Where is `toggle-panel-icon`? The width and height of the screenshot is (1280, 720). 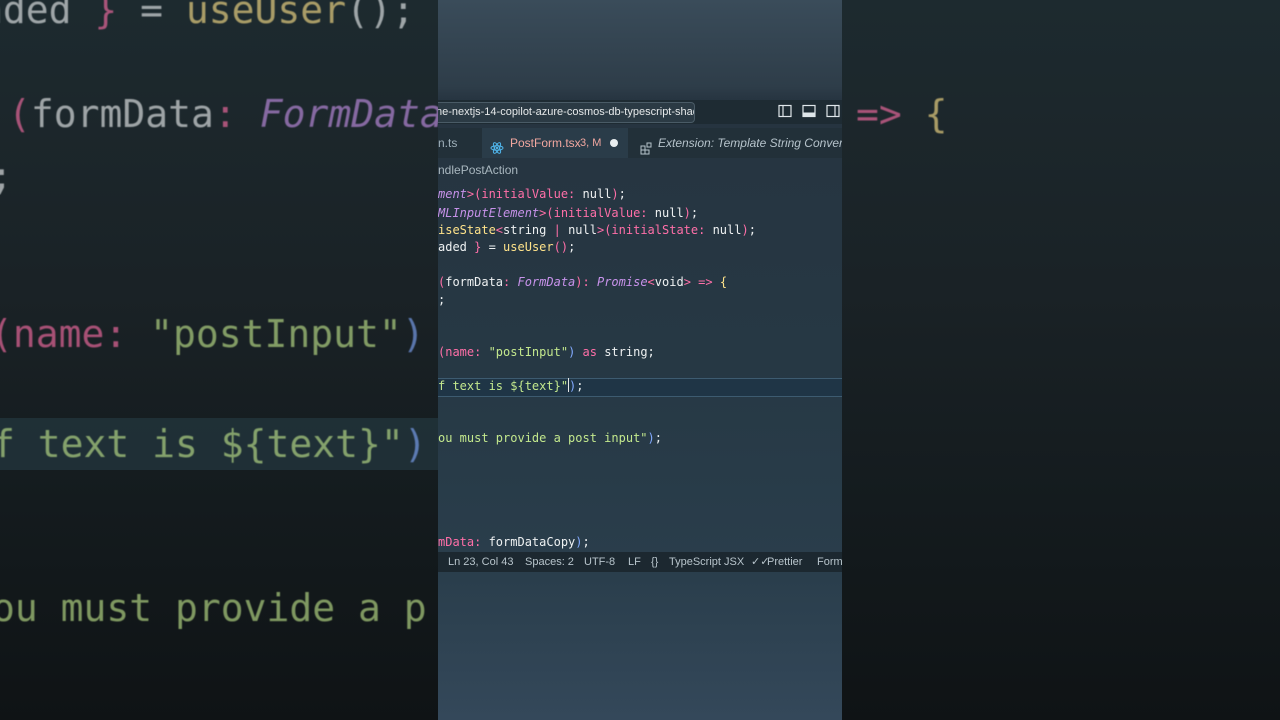 toggle-panel-icon is located at coordinates (809, 111).